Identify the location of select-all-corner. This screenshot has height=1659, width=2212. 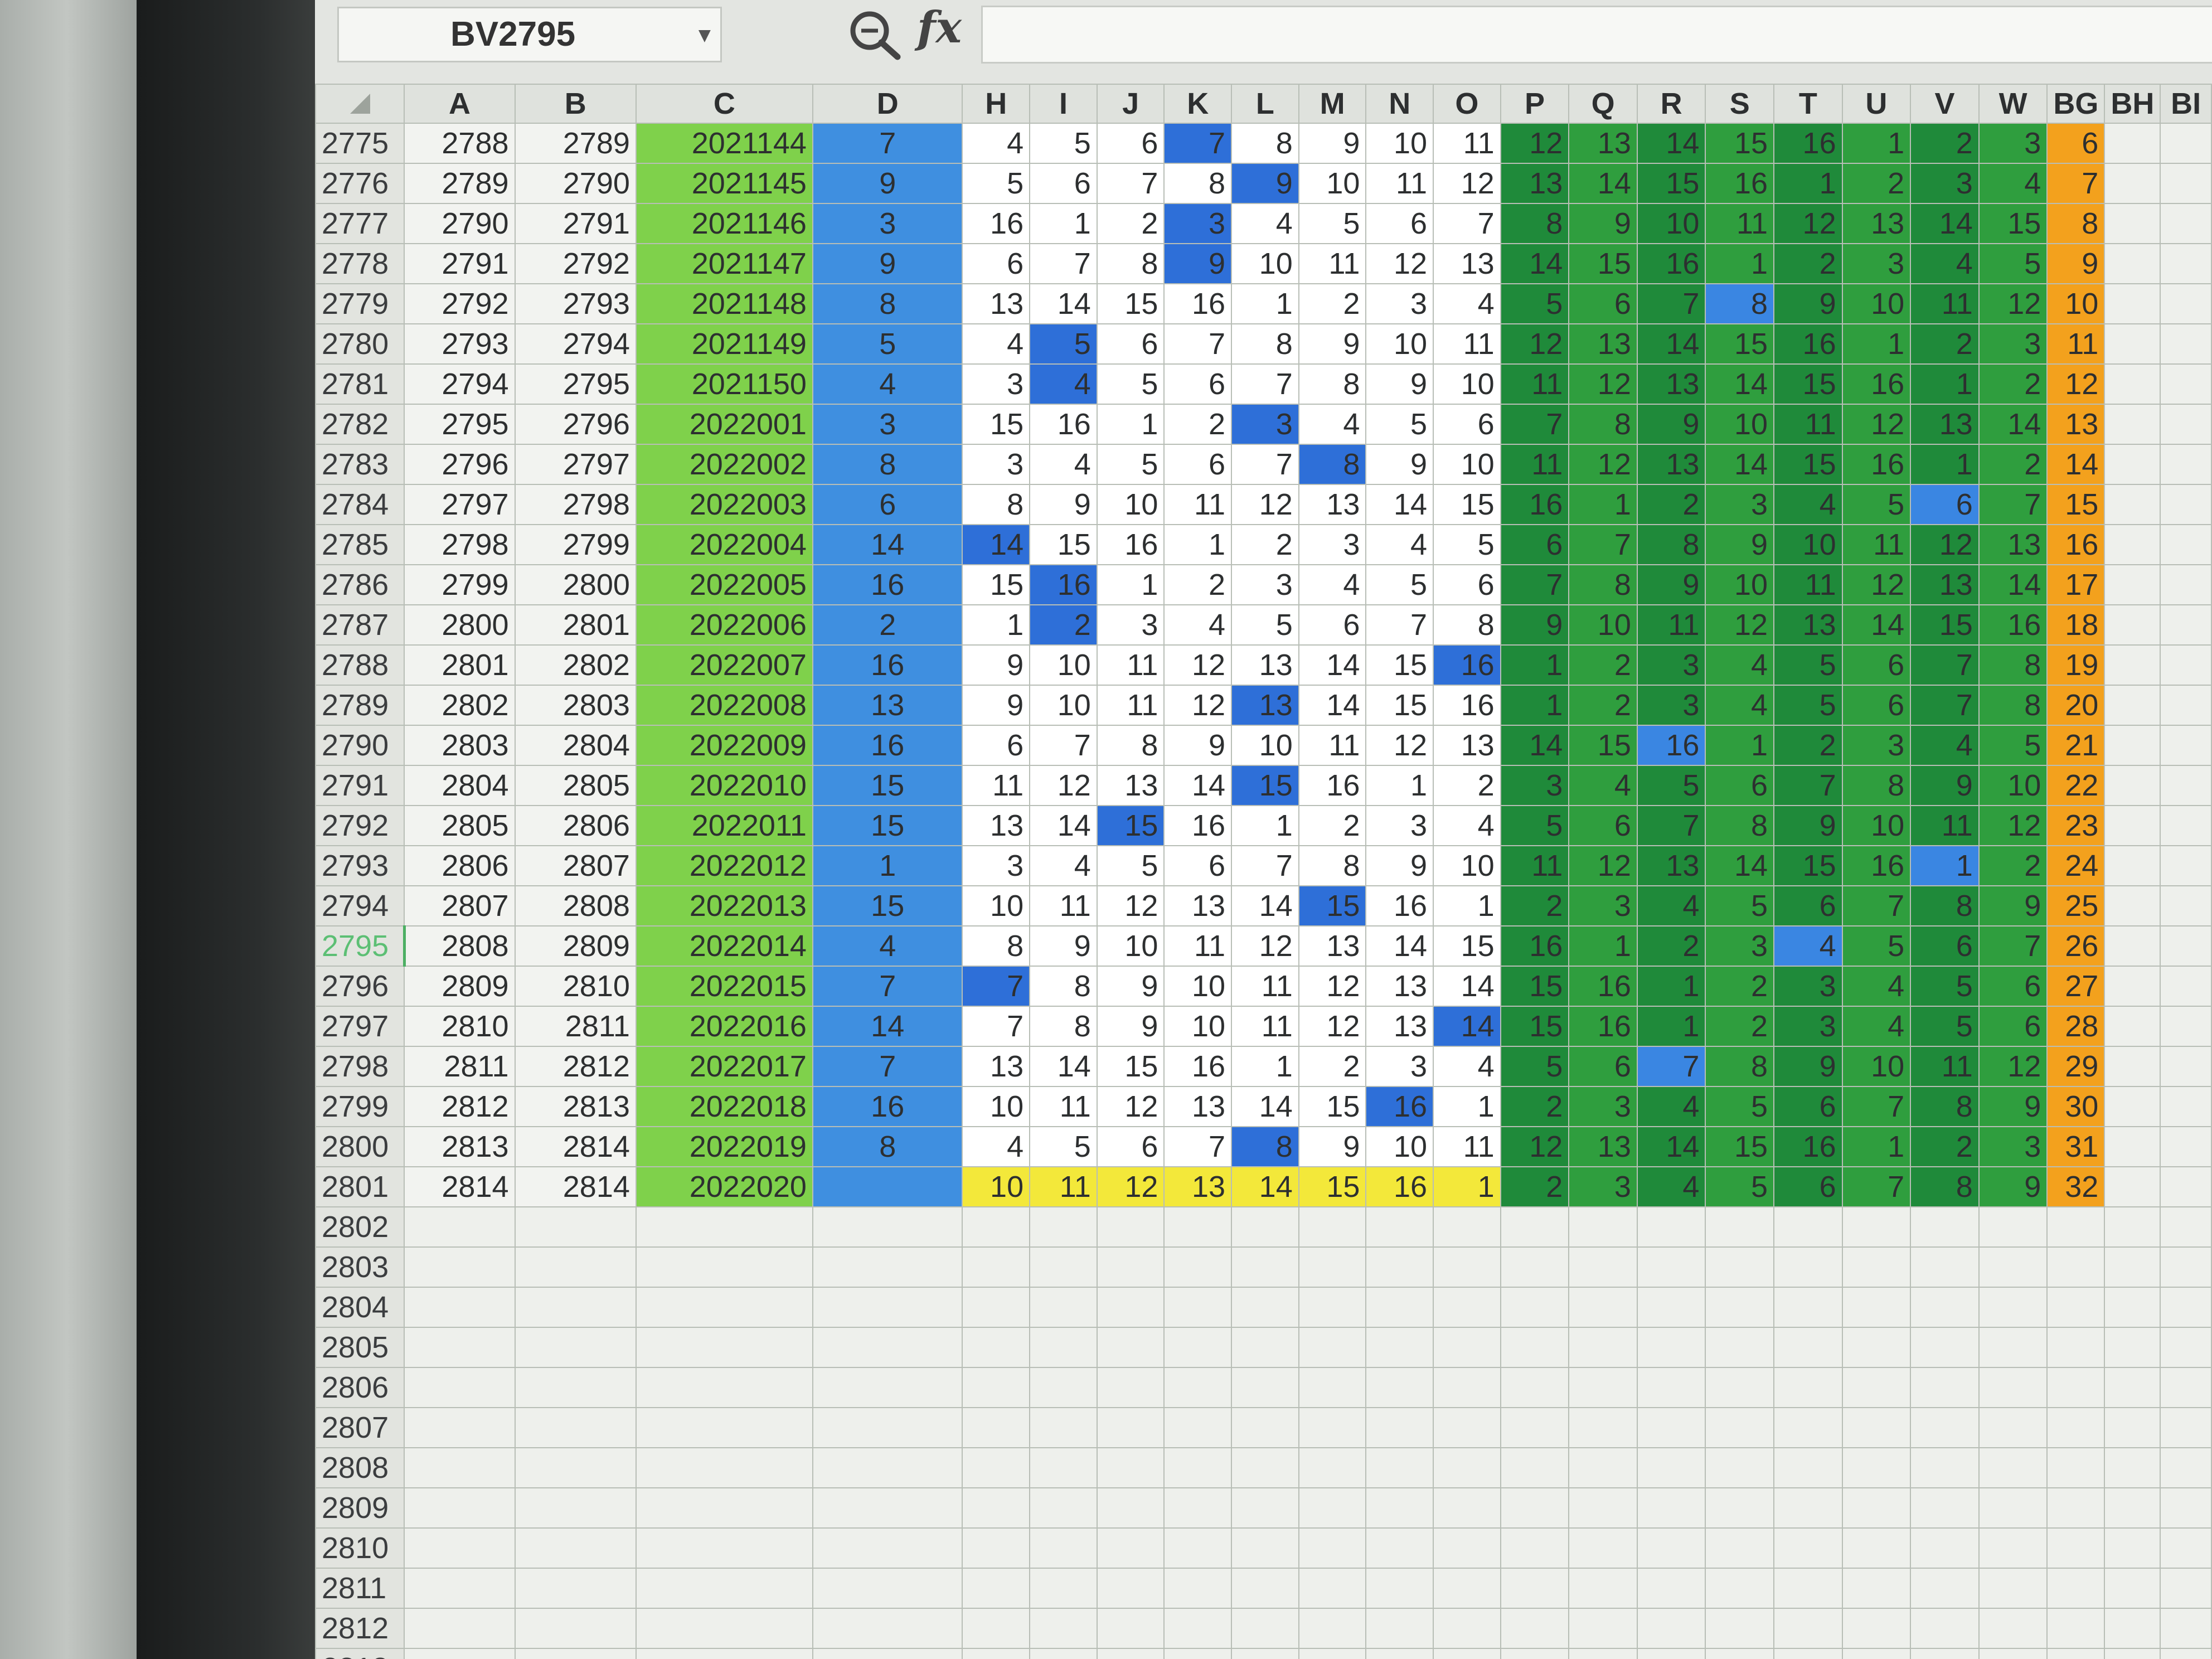
(360, 104).